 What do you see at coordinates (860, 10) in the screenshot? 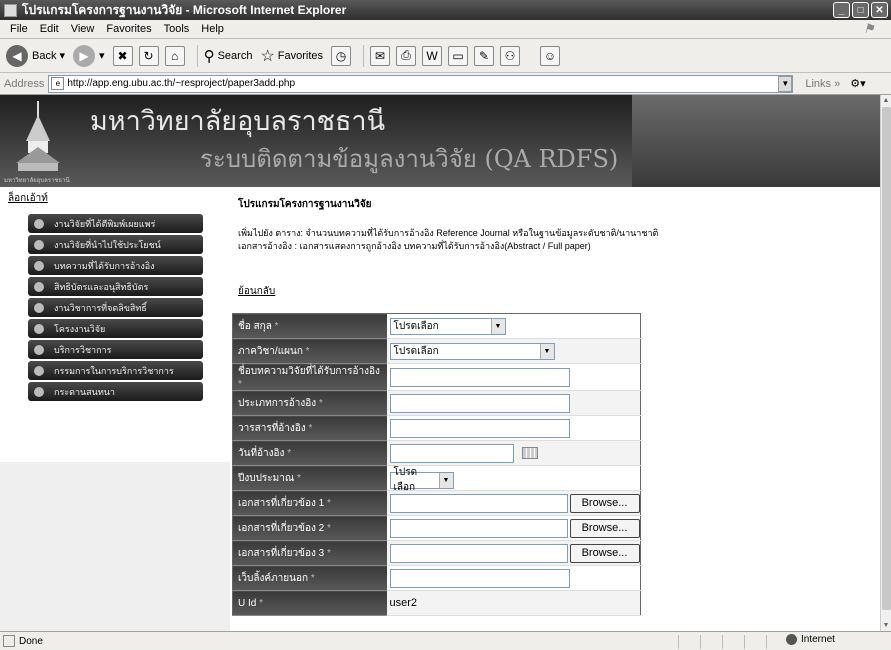
I see `maximize-button: □` at bounding box center [860, 10].